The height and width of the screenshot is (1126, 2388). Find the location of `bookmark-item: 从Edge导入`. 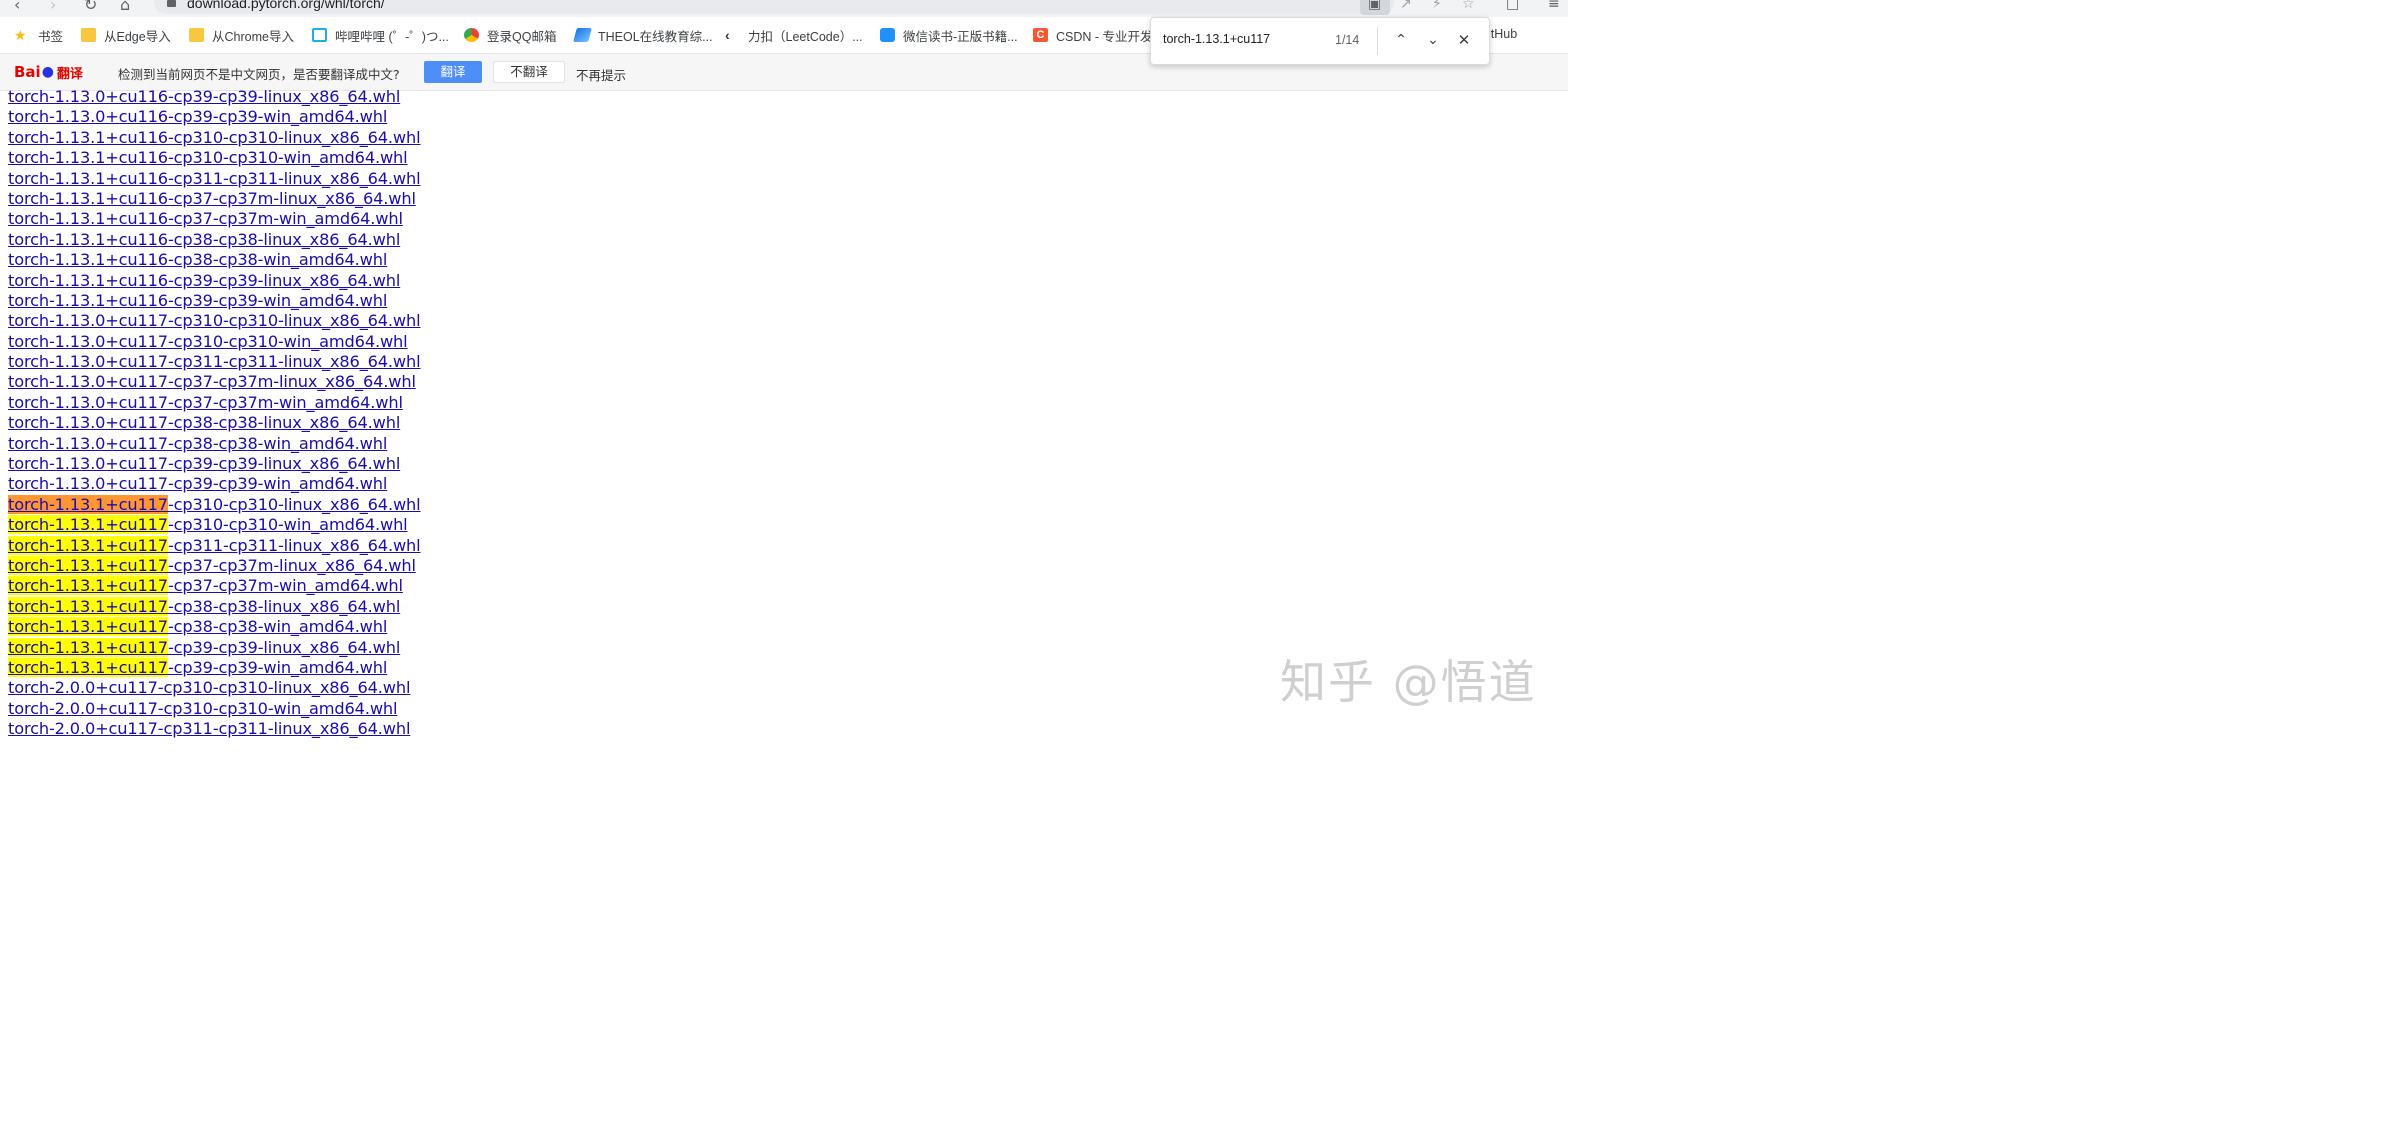

bookmark-item: 从Edge导入 is located at coordinates (126, 35).